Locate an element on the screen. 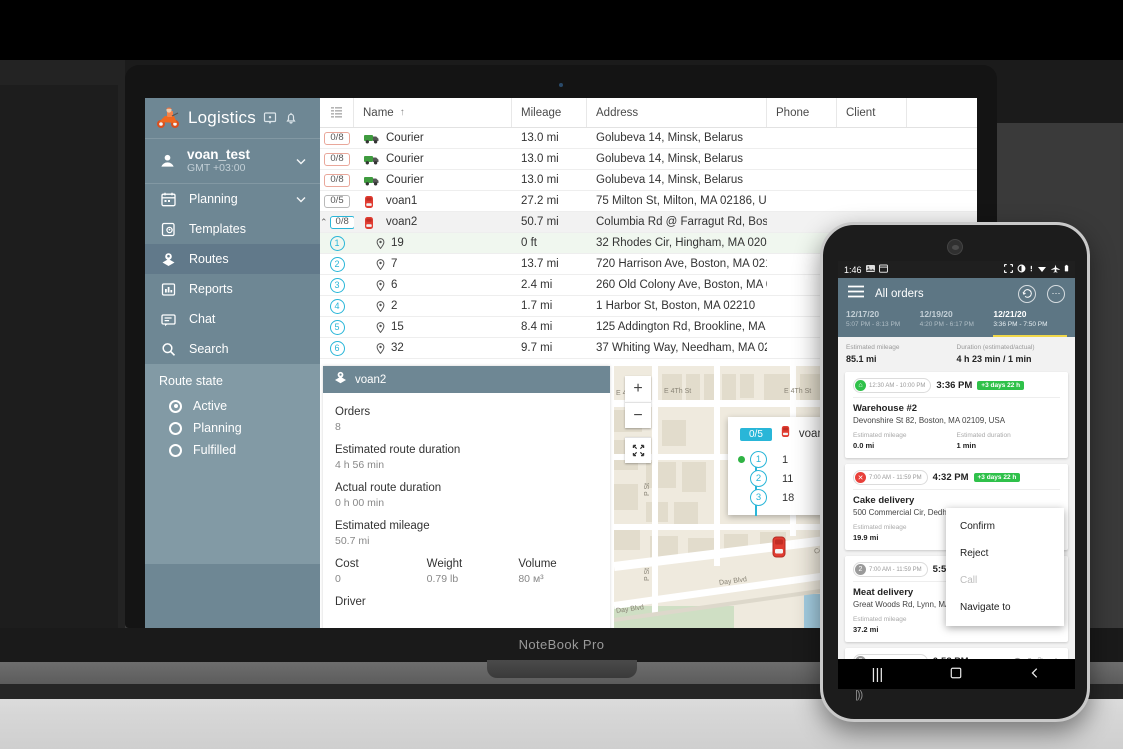 This screenshot has width=1123, height=749. stop-label: 11 is located at coordinates (788, 478).